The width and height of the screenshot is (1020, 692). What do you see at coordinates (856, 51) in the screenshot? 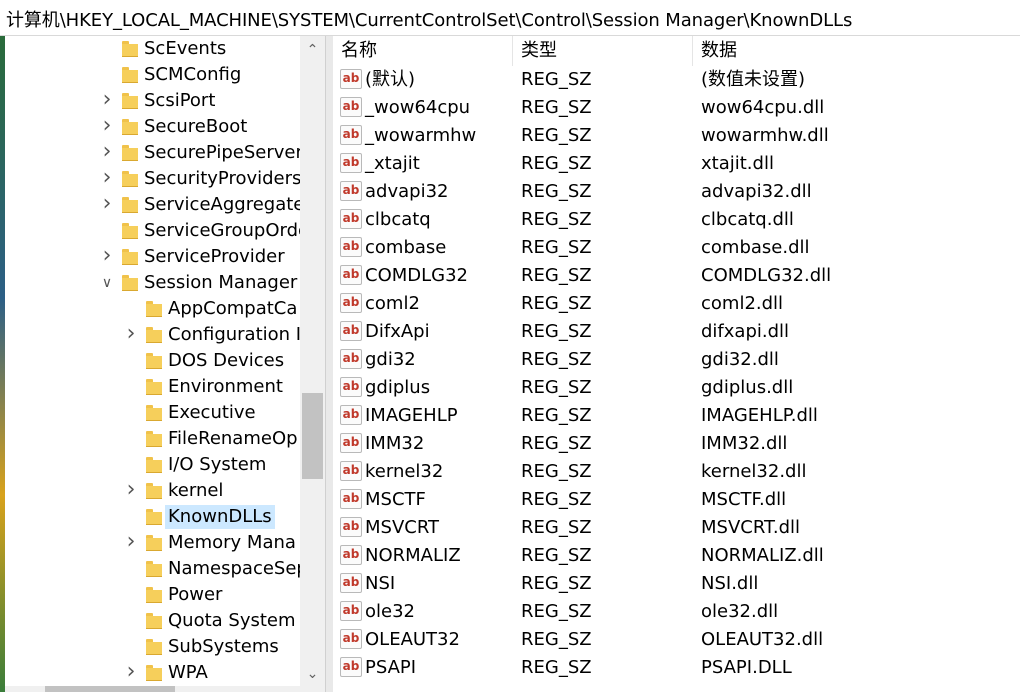
I see `column-header-data: 数据` at bounding box center [856, 51].